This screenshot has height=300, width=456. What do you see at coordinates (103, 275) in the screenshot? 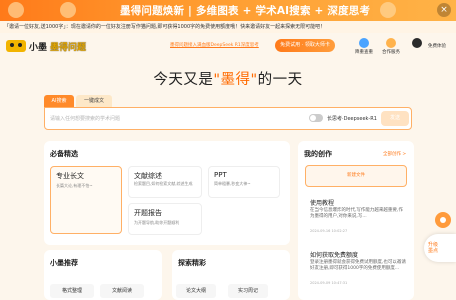
I see `recommend-panel: 小墨推荐 格式整理 文献阅读` at bounding box center [103, 275].